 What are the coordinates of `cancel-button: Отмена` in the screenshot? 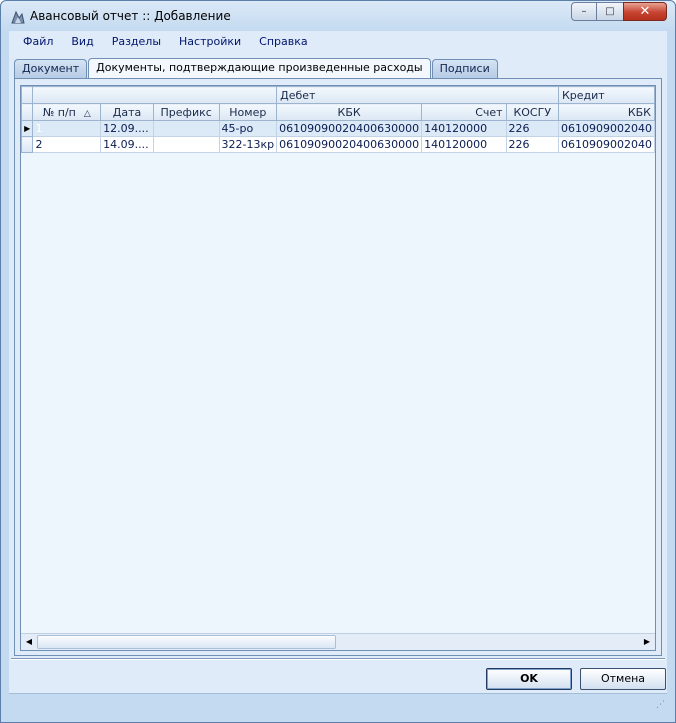 It's located at (623, 679).